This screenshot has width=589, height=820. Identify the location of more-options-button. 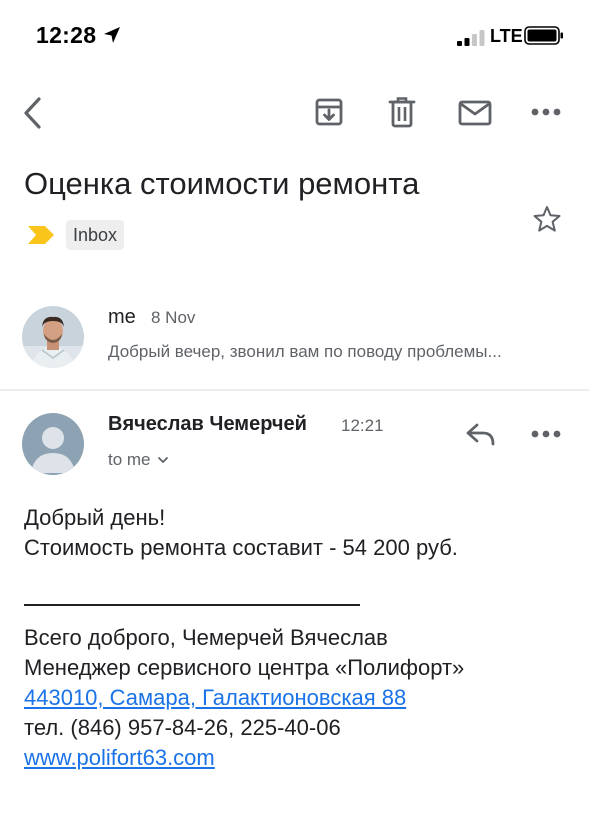
(546, 112).